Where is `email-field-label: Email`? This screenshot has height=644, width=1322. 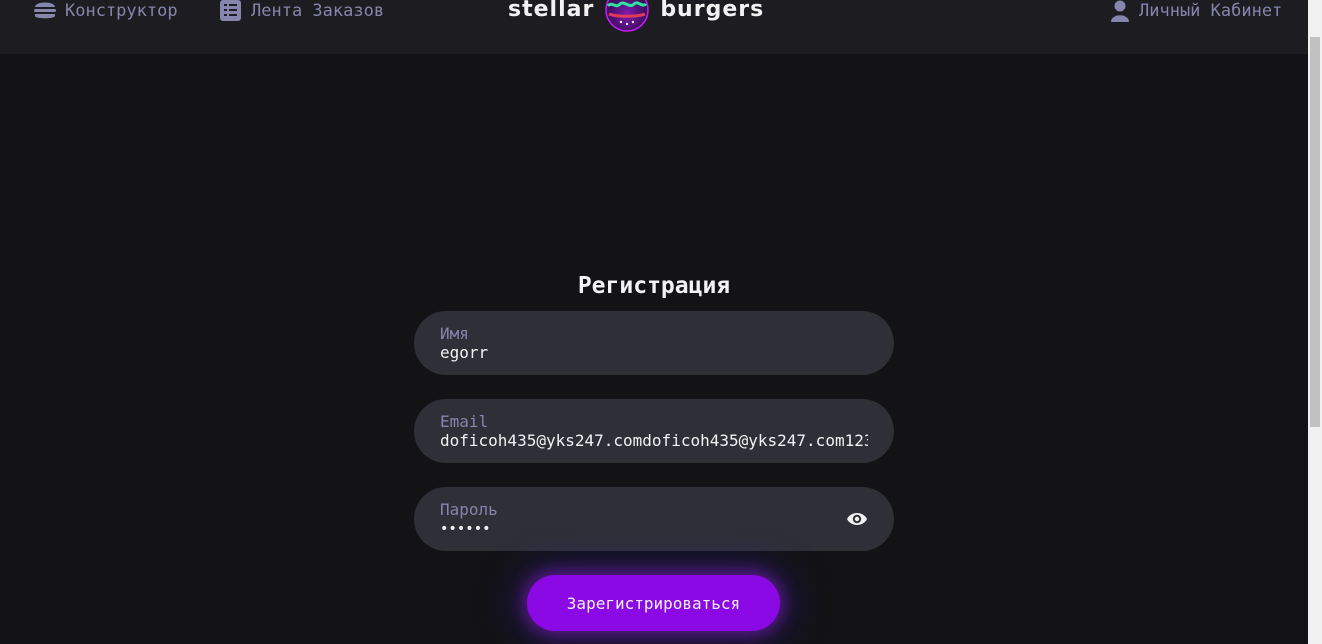
email-field-label: Email is located at coordinates (464, 421).